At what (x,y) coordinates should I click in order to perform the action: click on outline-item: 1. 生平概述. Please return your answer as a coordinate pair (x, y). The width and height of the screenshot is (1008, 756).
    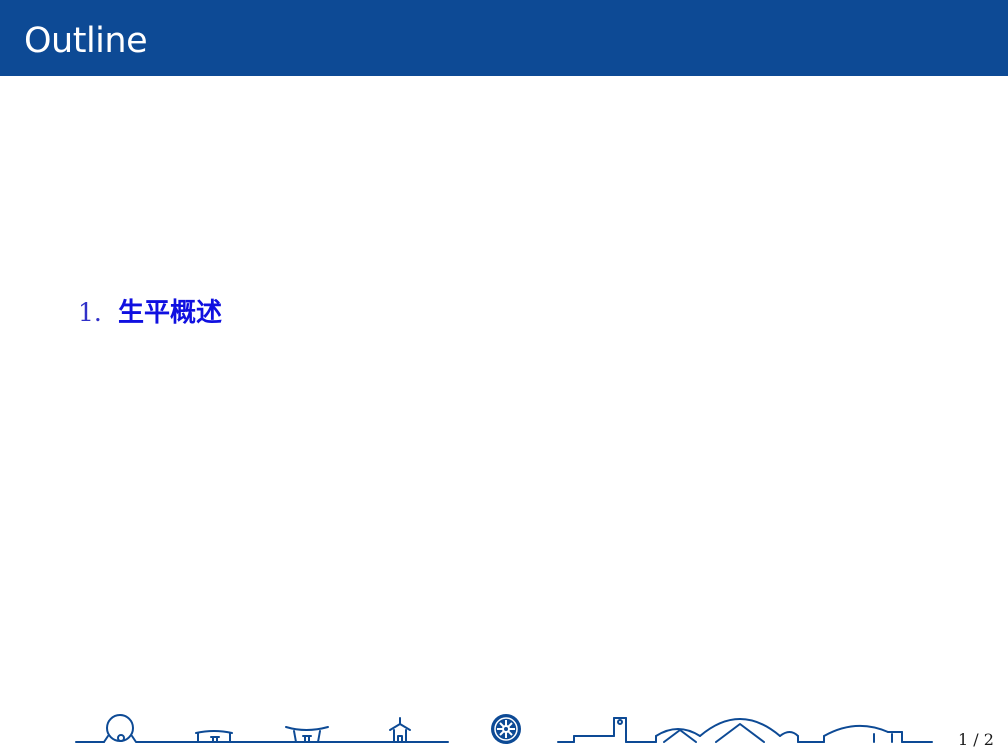
    Looking at the image, I should click on (150, 310).